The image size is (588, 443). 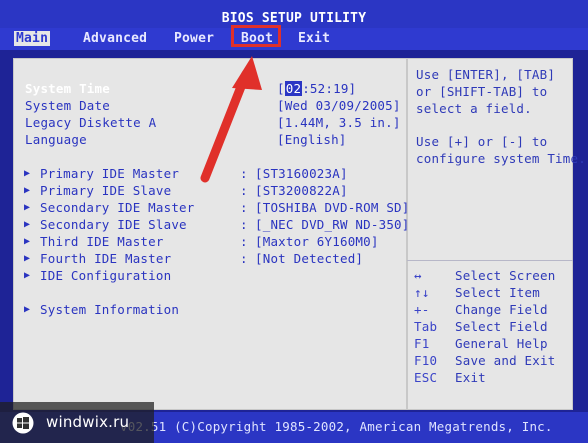 What do you see at coordinates (109, 173) in the screenshot?
I see `primary-ide-master: Primary IDE Master` at bounding box center [109, 173].